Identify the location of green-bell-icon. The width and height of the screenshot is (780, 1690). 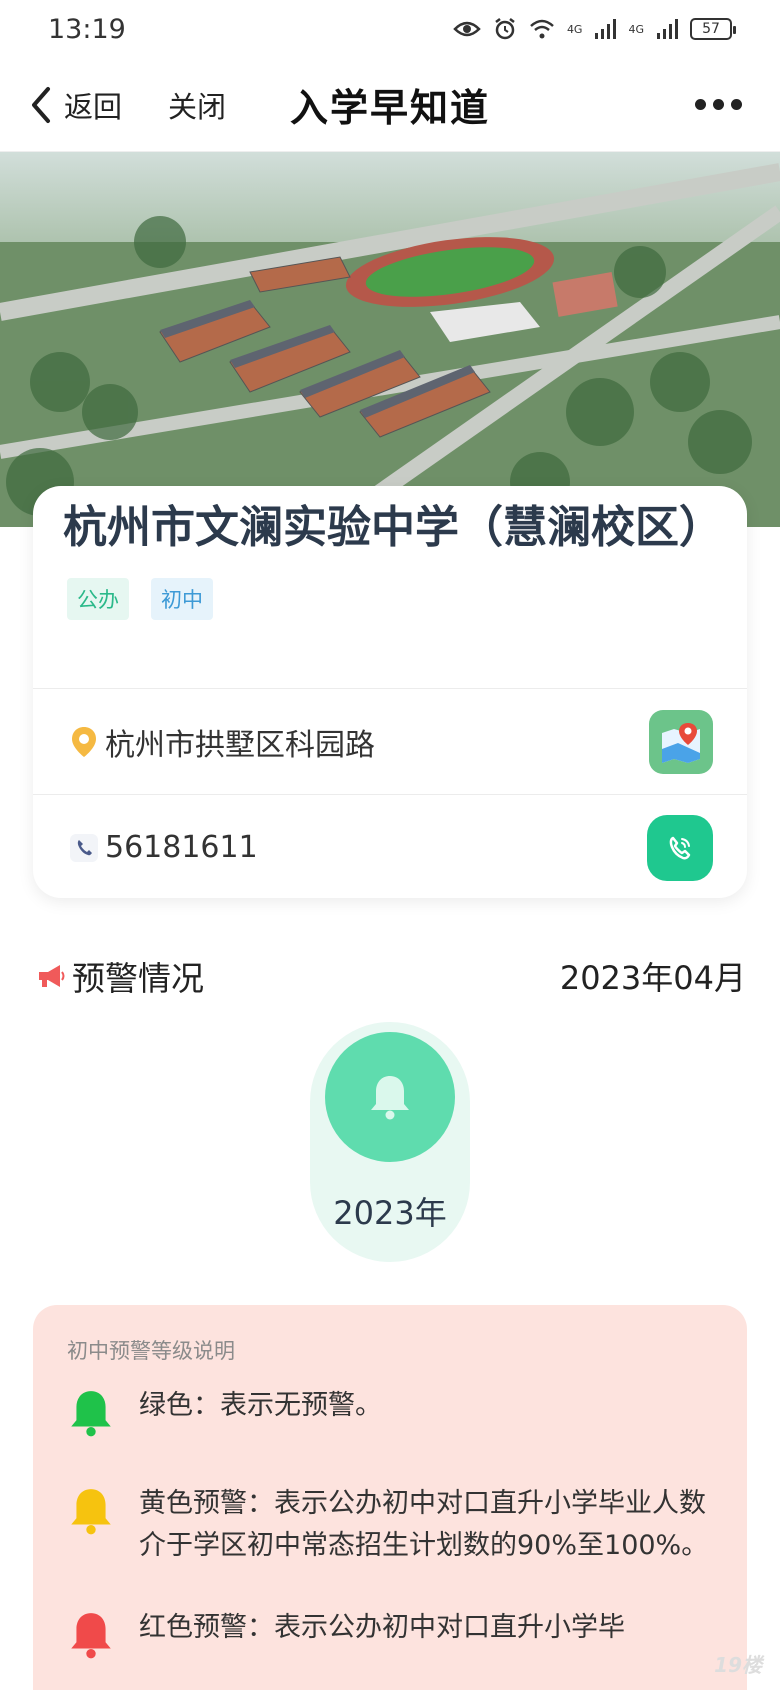
(91, 1414).